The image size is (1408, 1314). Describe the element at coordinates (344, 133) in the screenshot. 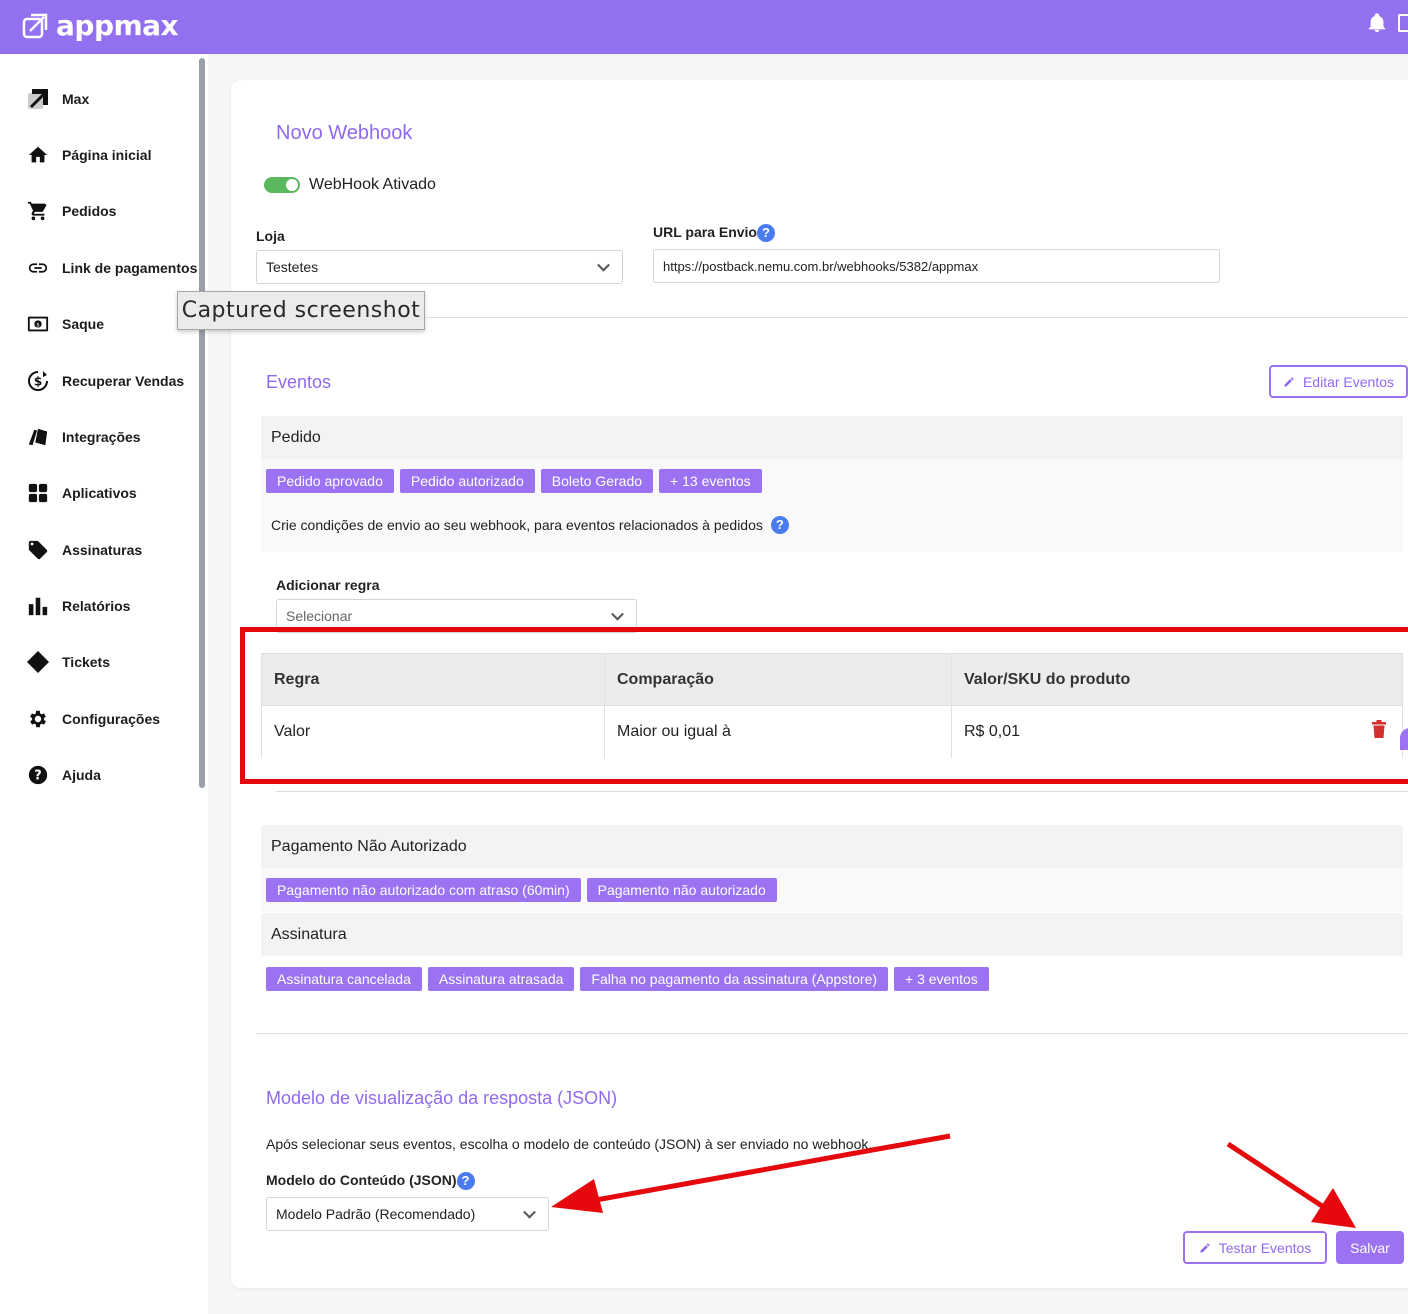

I see `page-title: Novo Webhook` at that location.